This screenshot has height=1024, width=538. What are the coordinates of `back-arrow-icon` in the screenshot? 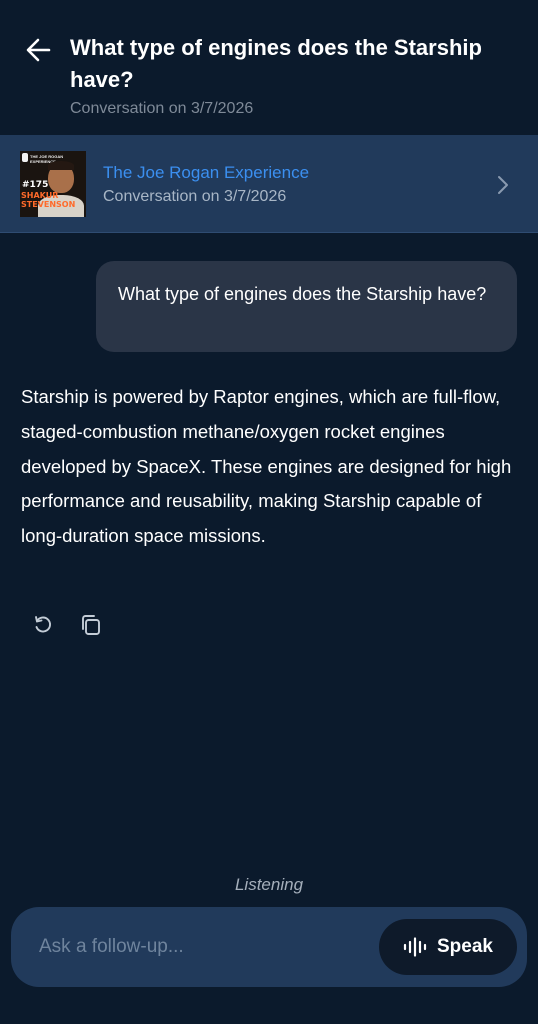 It's located at (38, 50).